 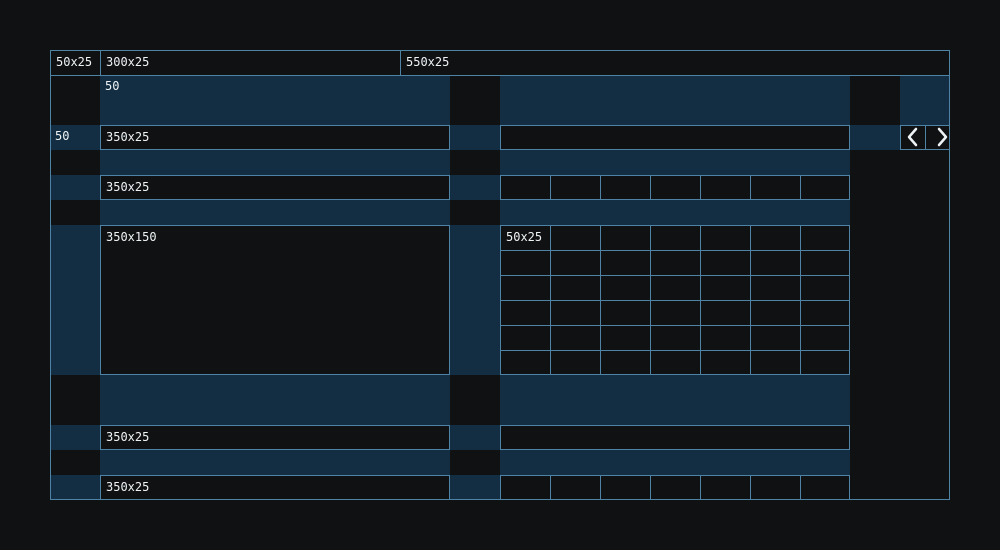 I want to click on left-panel-row4-label: 350x25, so click(x=128, y=437).